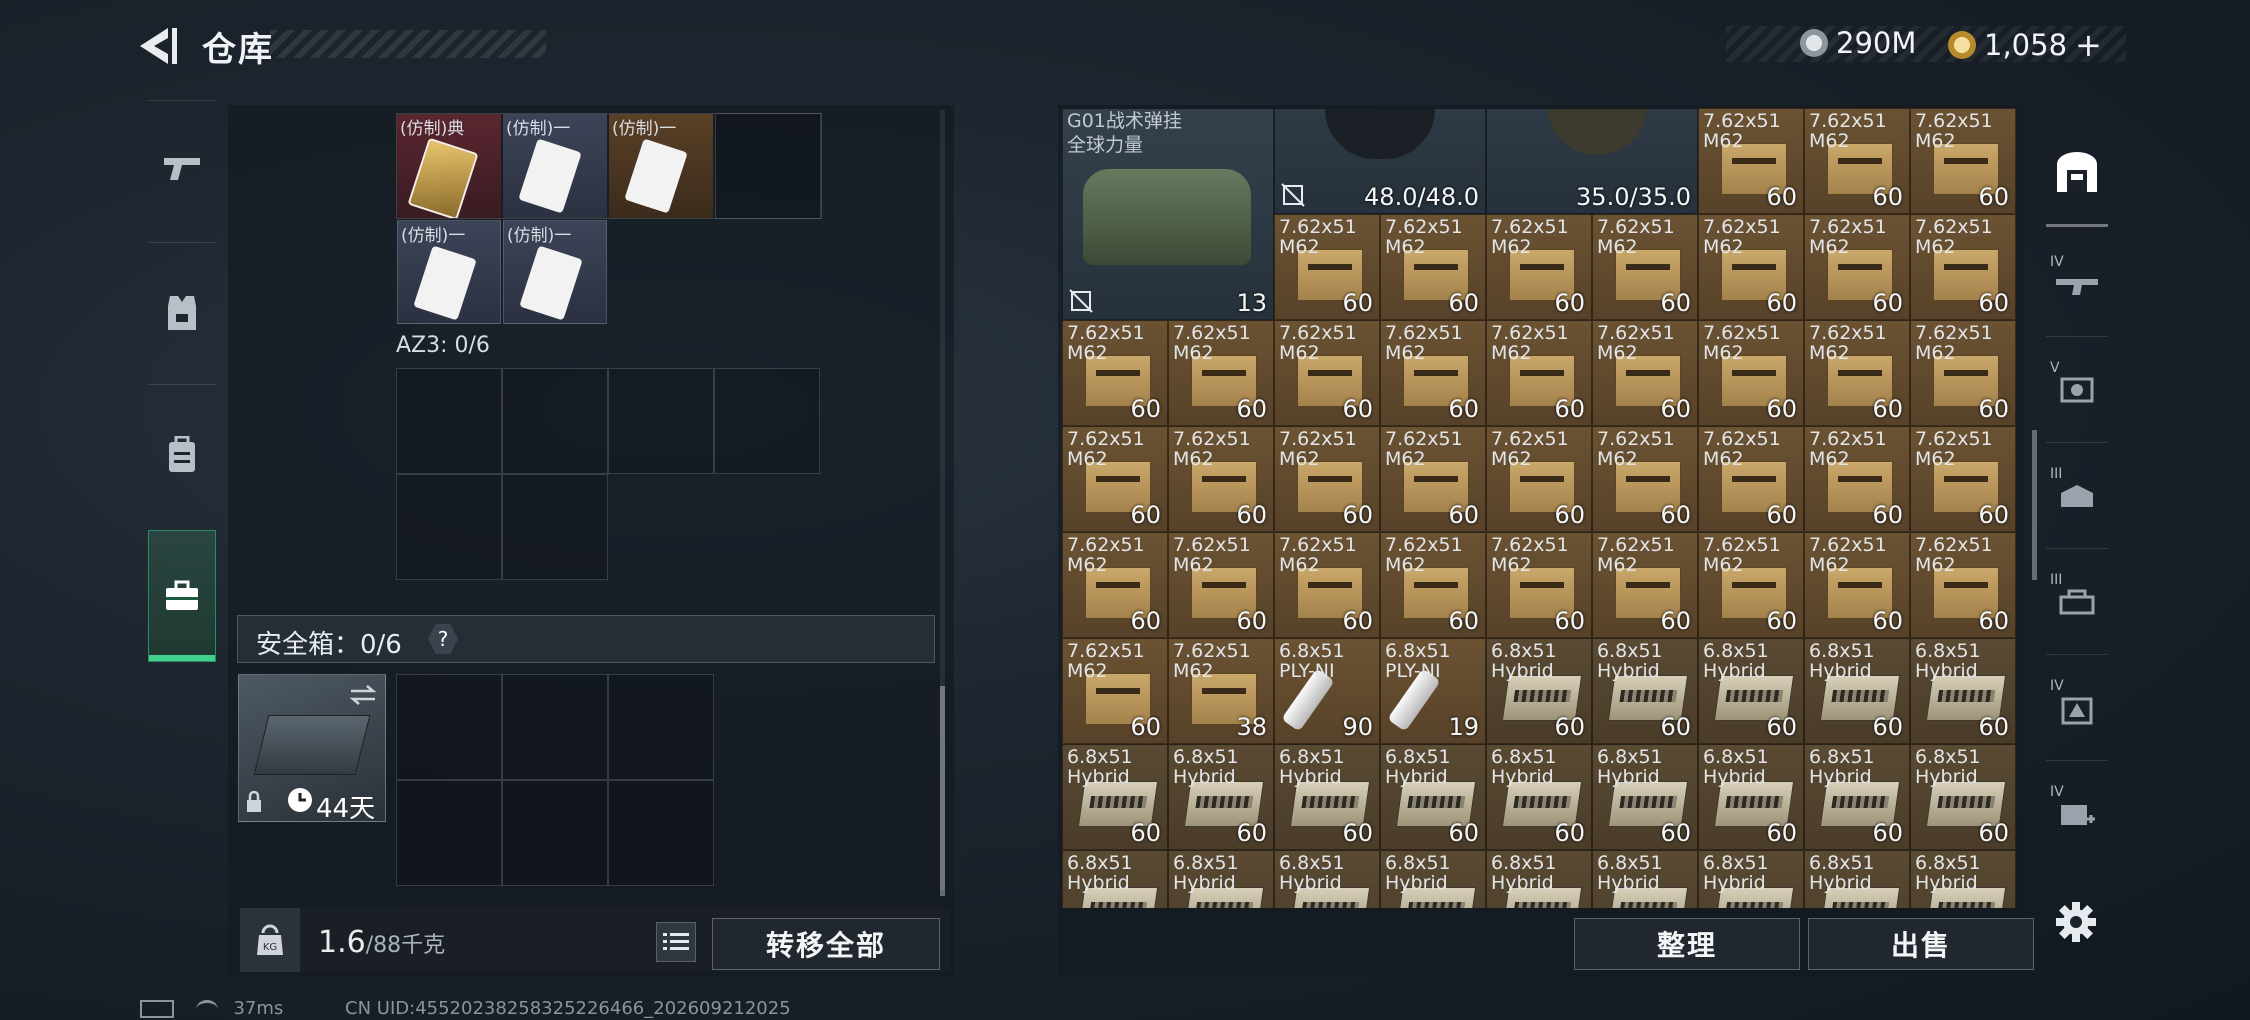 Image resolution: width=2250 pixels, height=1020 pixels. Describe the element at coordinates (1380, 161) in the screenshot. I see `stash-item-helmet: 48.0/48.0` at that location.